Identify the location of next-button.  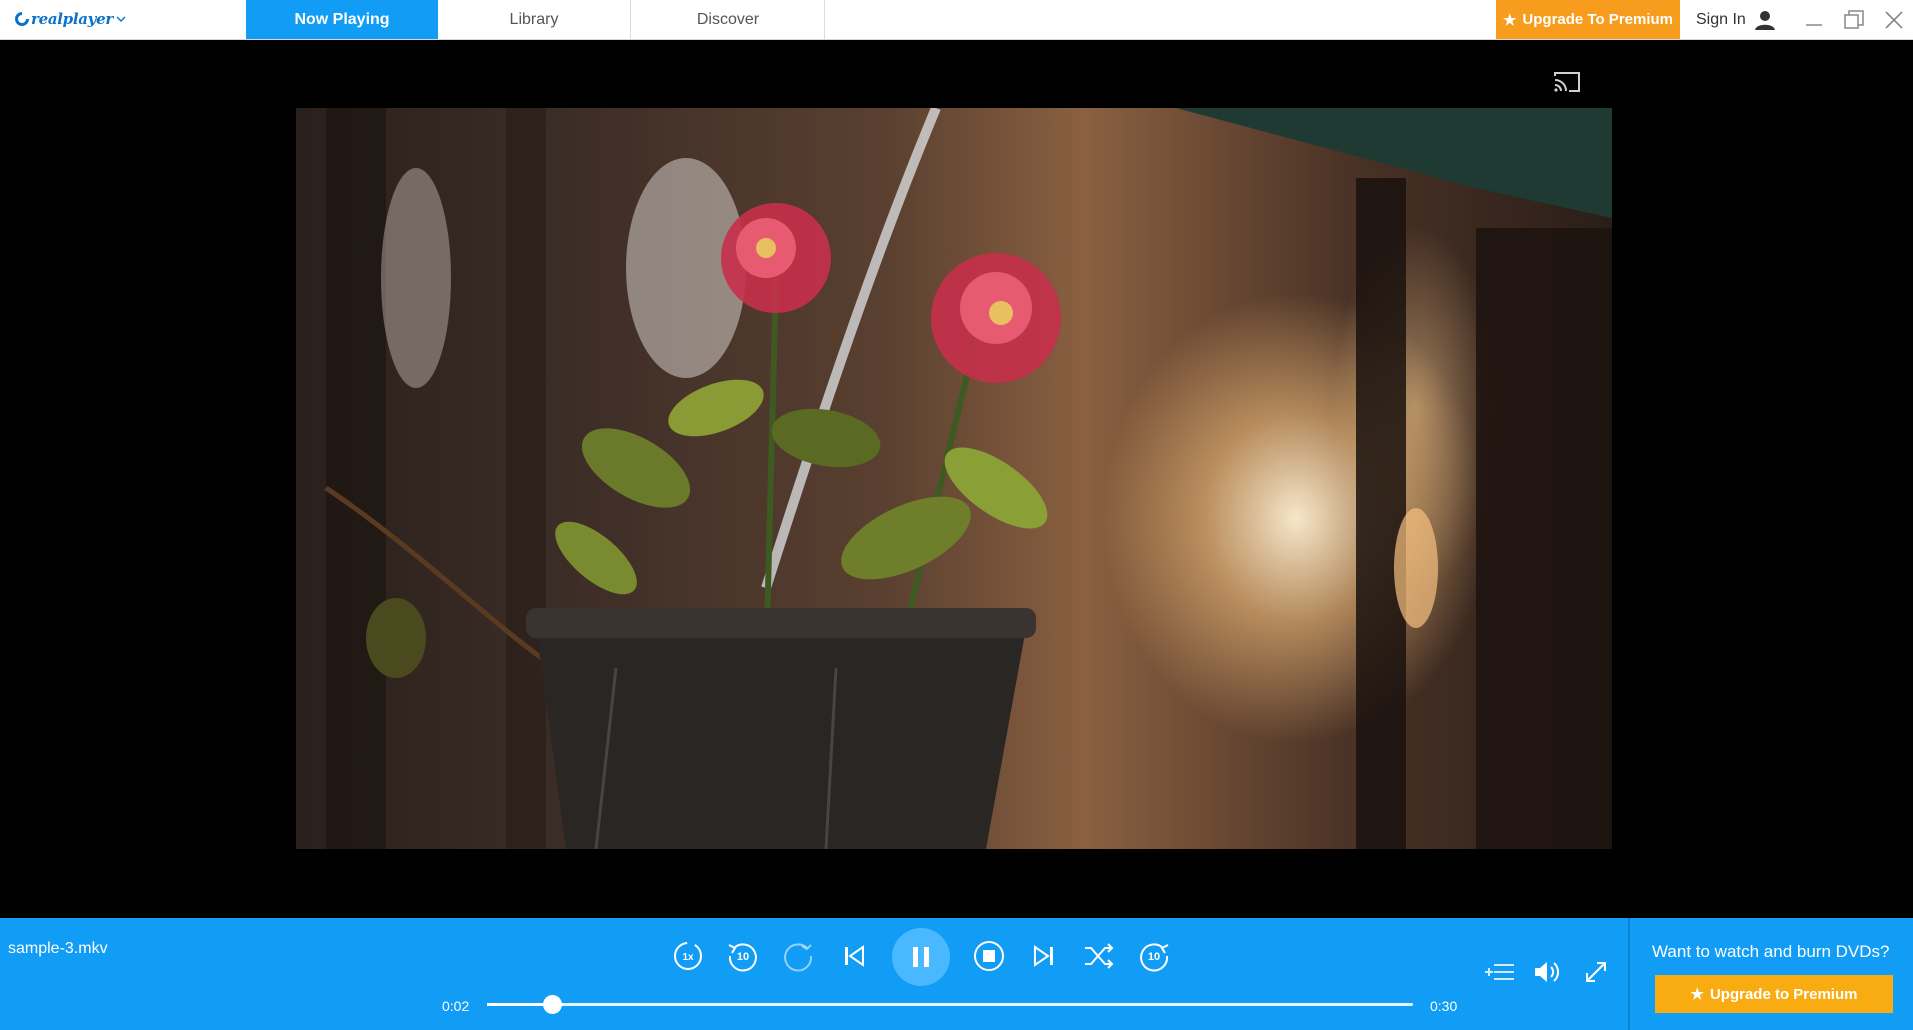
(1044, 956).